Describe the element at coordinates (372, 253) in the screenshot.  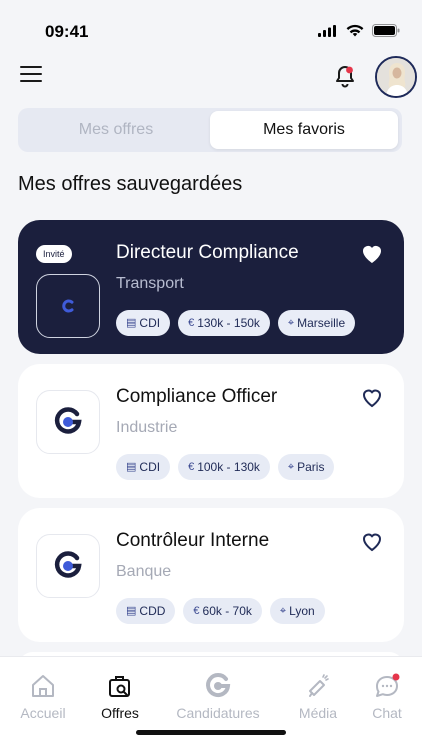
I see `favorite-heart-filled-icon` at that location.